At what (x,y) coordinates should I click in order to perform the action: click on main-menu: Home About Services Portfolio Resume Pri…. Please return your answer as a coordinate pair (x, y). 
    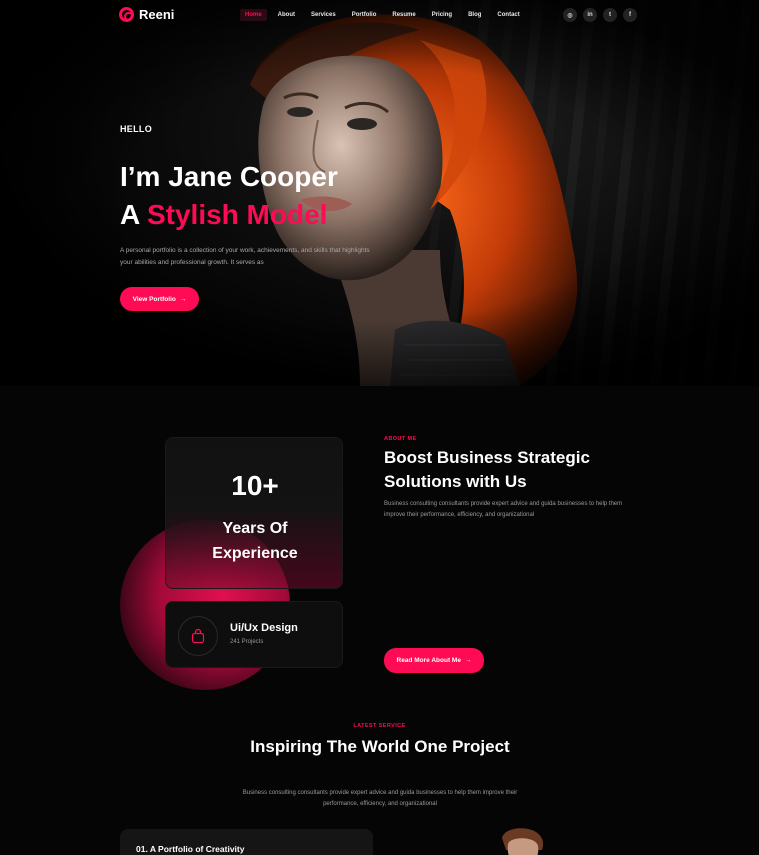
    Looking at the image, I should click on (385, 15).